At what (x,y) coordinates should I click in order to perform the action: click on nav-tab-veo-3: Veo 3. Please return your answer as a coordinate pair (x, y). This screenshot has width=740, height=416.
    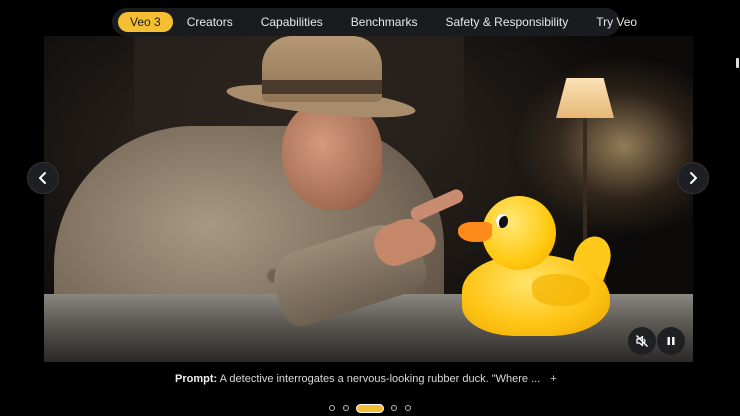
    Looking at the image, I should click on (145, 22).